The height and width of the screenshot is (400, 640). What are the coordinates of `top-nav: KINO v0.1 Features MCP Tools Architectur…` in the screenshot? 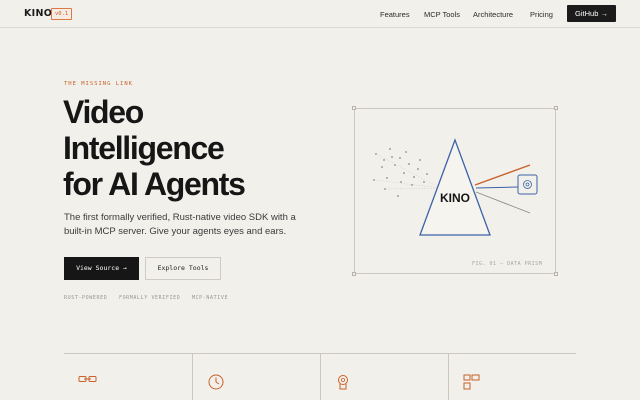 It's located at (320, 14).